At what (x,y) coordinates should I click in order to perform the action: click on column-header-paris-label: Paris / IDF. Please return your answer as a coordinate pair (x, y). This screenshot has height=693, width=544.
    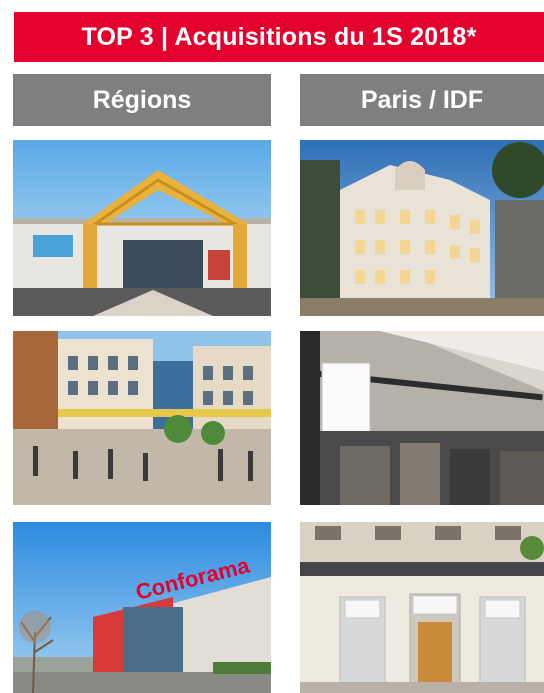
    Looking at the image, I should click on (422, 99).